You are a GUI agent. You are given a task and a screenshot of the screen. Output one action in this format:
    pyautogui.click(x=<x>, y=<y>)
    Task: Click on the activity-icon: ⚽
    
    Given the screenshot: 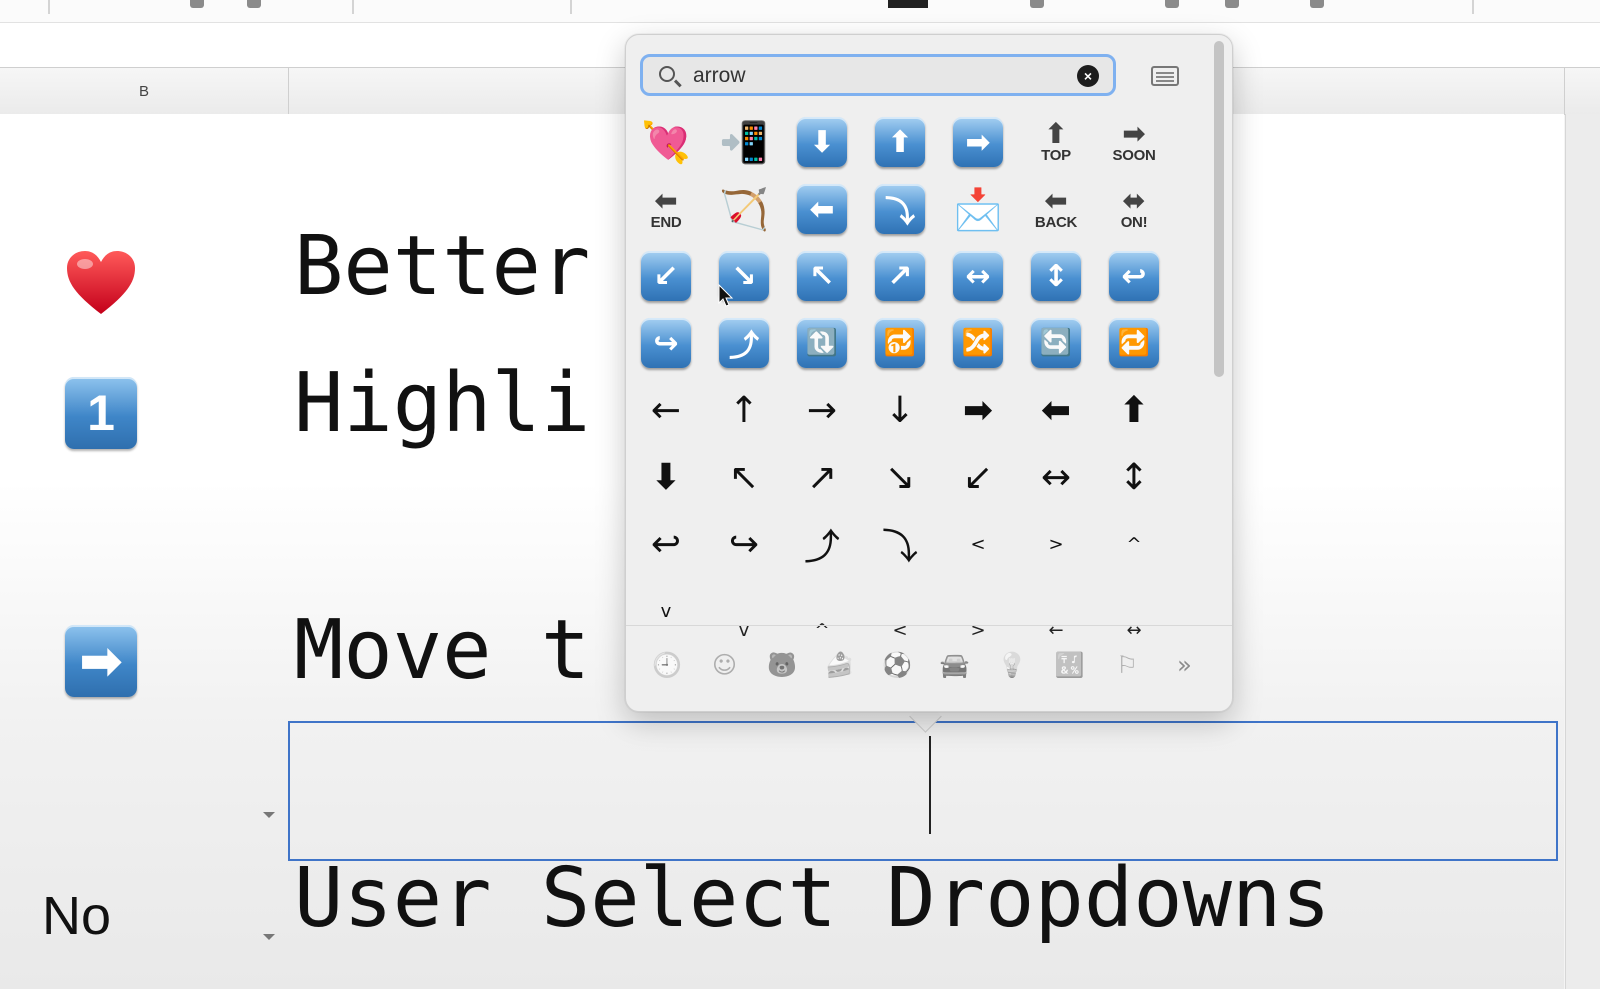 What is the action you would take?
    pyautogui.click(x=897, y=665)
    